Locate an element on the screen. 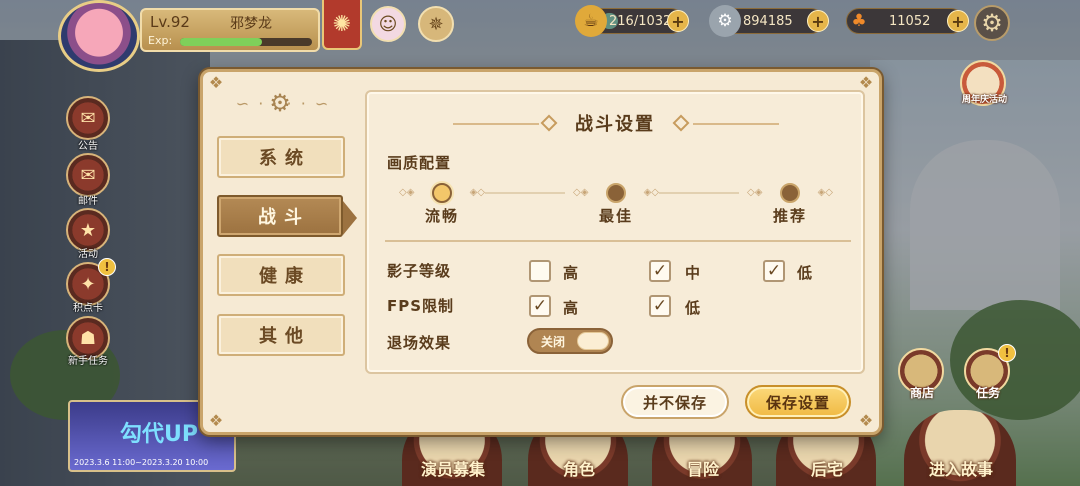  quality-option-smooth: ◇◈ ◈◇ is located at coordinates (442, 193).